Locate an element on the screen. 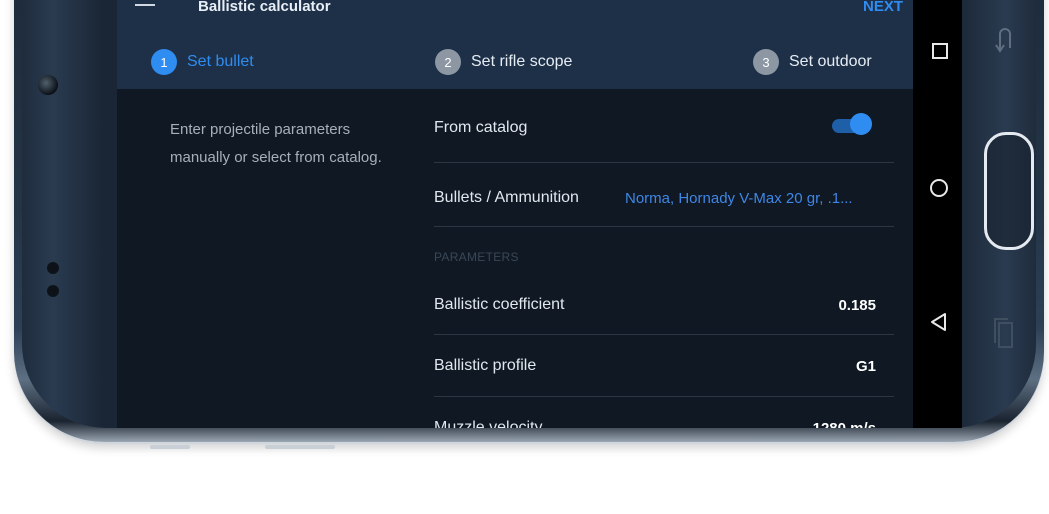 The image size is (1049, 514). power-button is located at coordinates (300, 447).